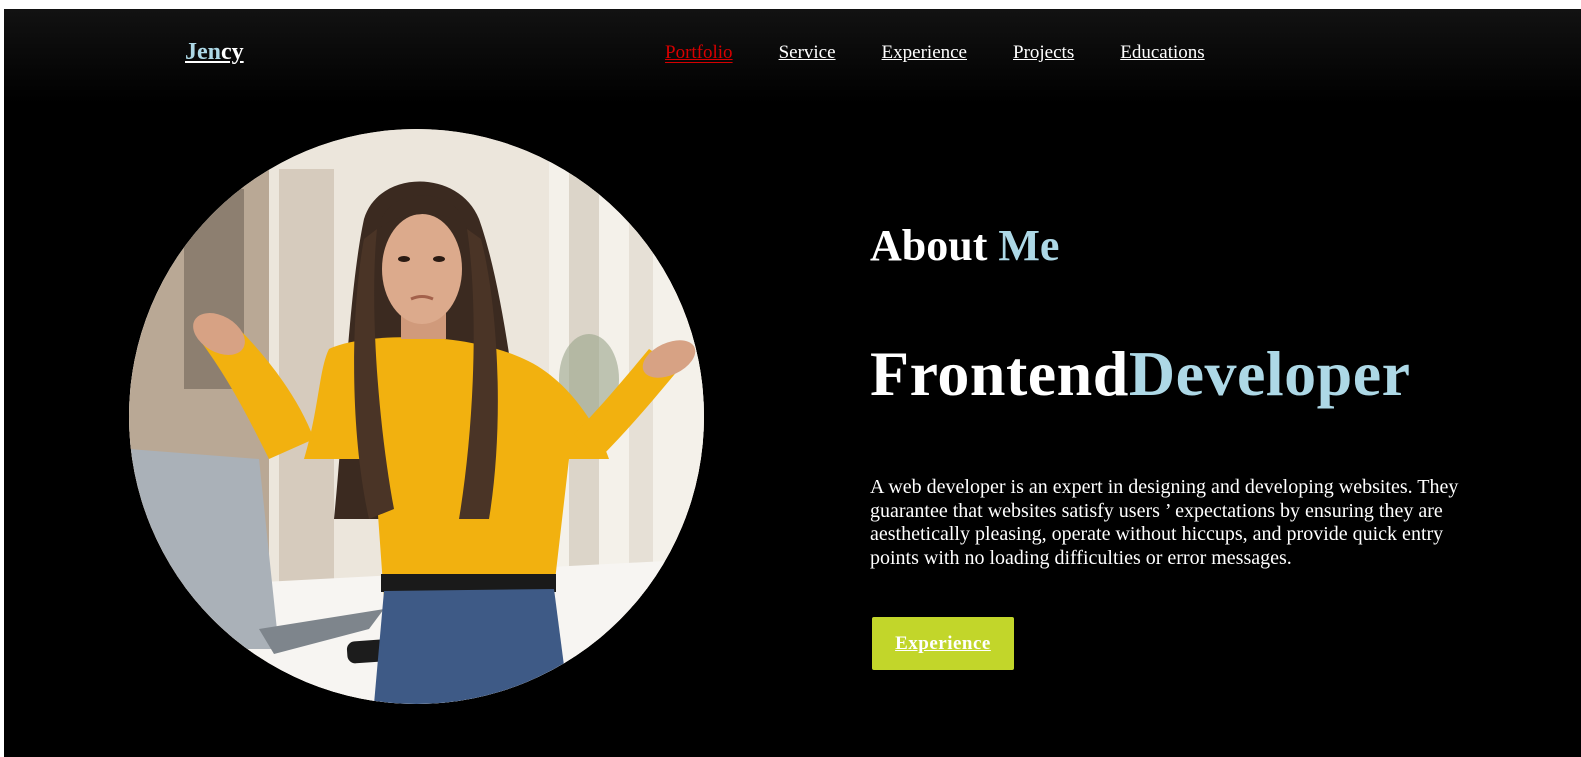  Describe the element at coordinates (1029, 245) in the screenshot. I see `about-heading-word2: Me` at that location.